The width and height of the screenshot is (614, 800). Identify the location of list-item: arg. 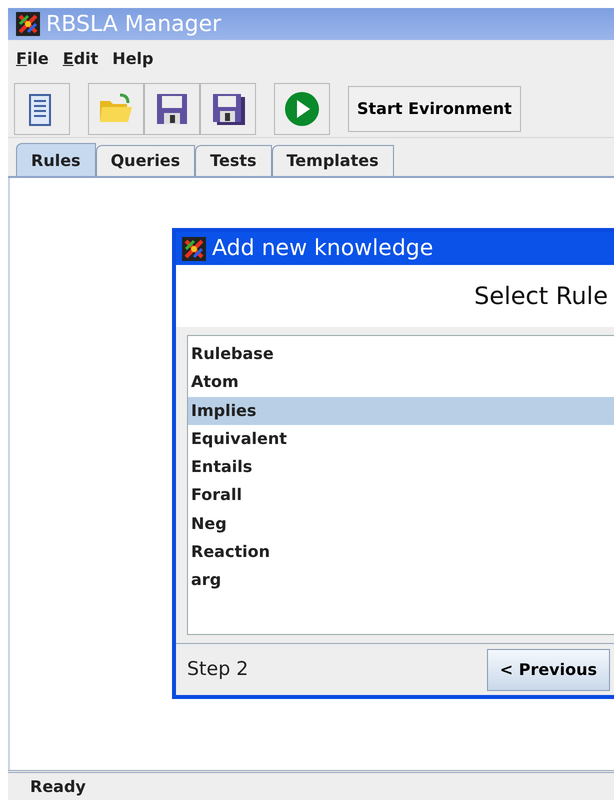
(401, 580).